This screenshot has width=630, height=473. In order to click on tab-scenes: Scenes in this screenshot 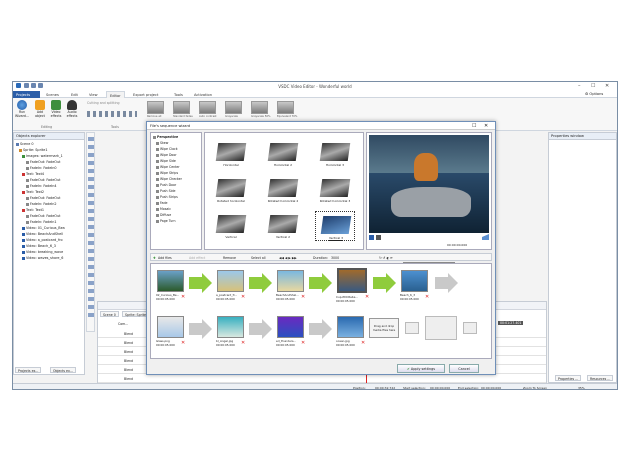, I will do `click(52, 94)`.